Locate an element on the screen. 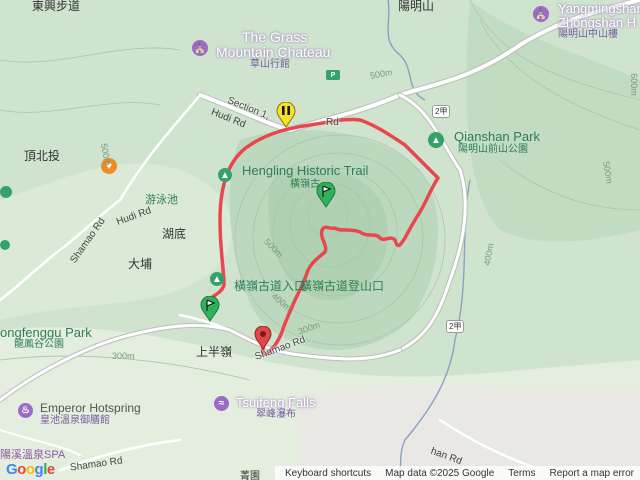  pause-pin is located at coordinates (286, 115).